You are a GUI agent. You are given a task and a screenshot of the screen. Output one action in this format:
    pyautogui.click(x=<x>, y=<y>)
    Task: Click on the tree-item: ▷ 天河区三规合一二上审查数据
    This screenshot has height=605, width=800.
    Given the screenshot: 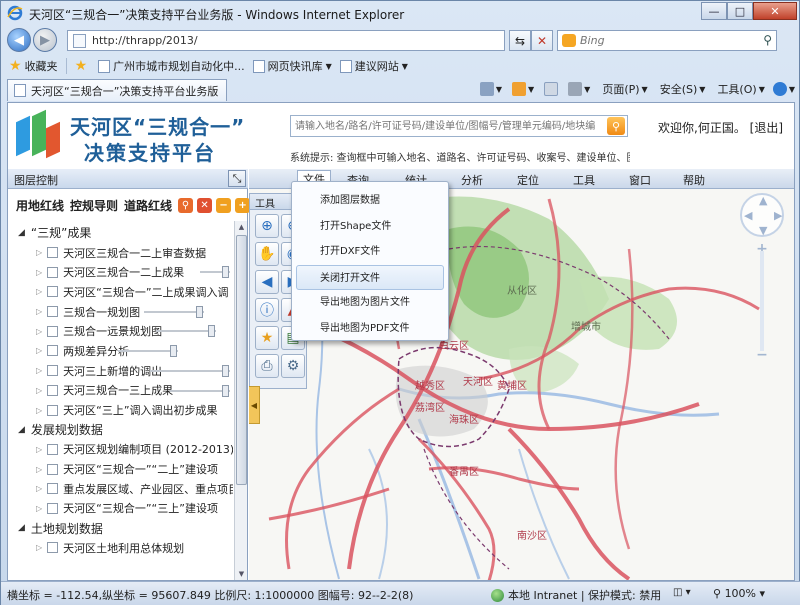 What is the action you would take?
    pyautogui.click(x=125, y=253)
    